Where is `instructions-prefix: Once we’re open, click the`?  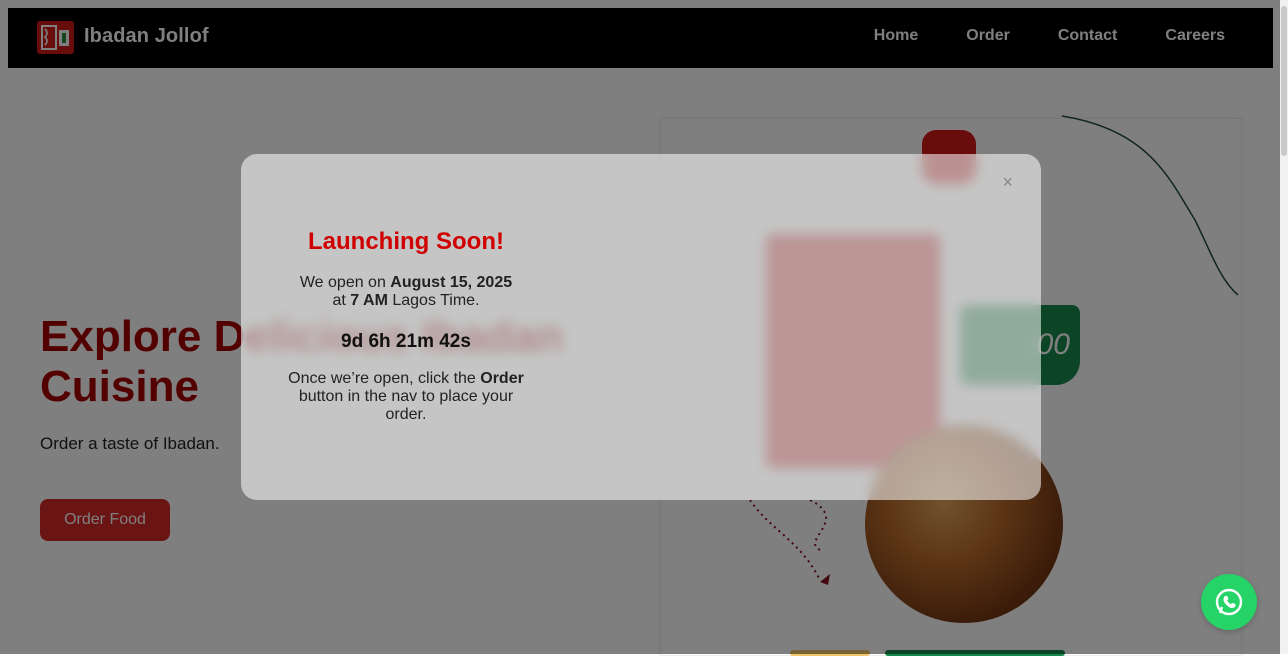
instructions-prefix: Once we’re open, click the is located at coordinates (384, 378).